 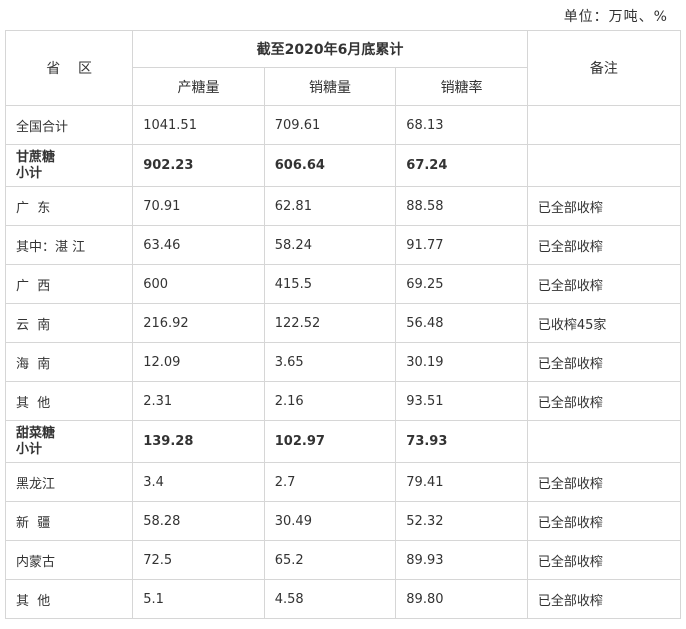 I want to click on cell-rate: 88.58, so click(x=461, y=206).